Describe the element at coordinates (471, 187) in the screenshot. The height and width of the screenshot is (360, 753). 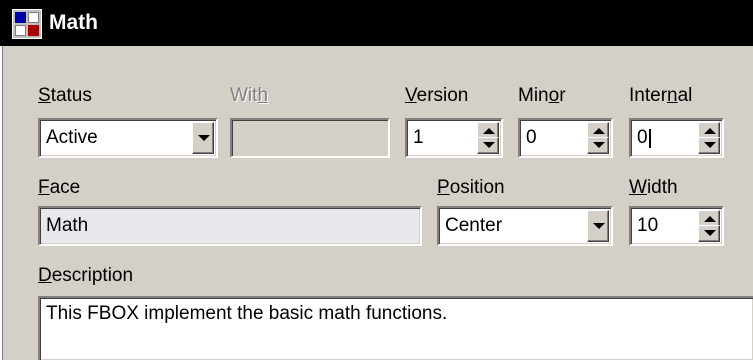
I see `position-label: Position` at that location.